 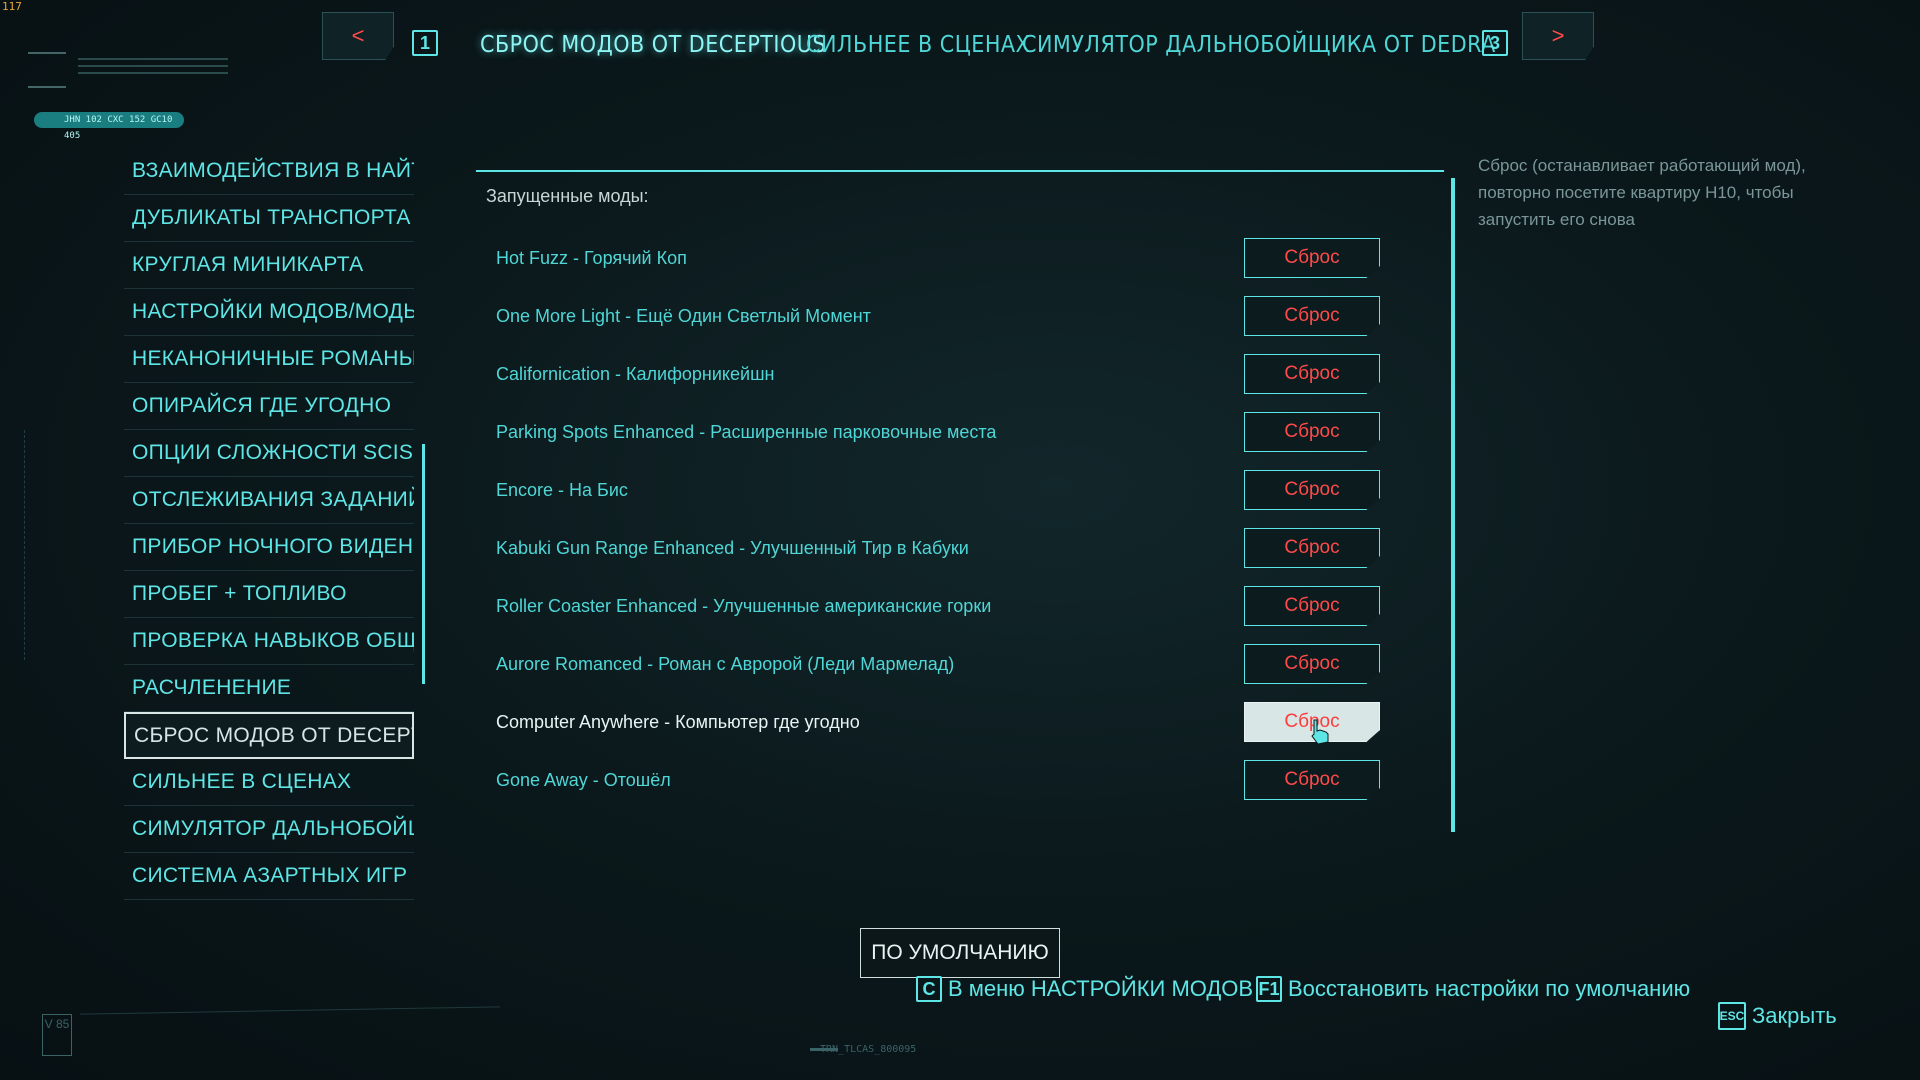 What do you see at coordinates (358, 36) in the screenshot?
I see `prev-page-button: <` at bounding box center [358, 36].